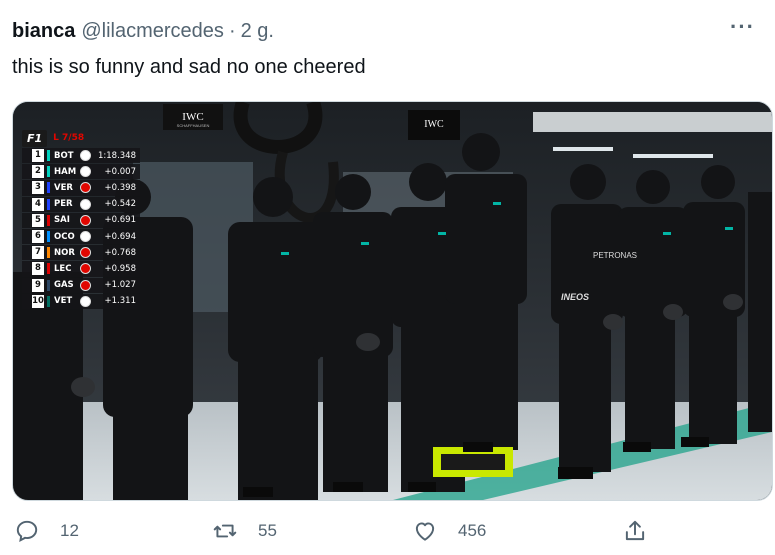  Describe the element at coordinates (116, 155) in the screenshot. I see `driver-gap: 1:18.348` at that location.